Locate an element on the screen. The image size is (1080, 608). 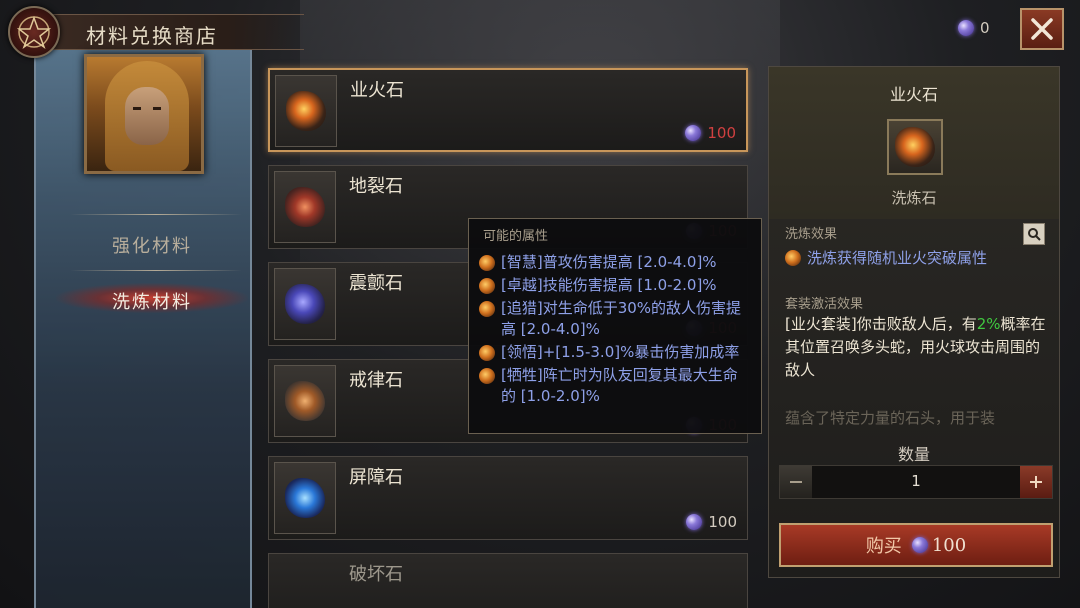
item-card: 业火石 100 is located at coordinates (508, 110).